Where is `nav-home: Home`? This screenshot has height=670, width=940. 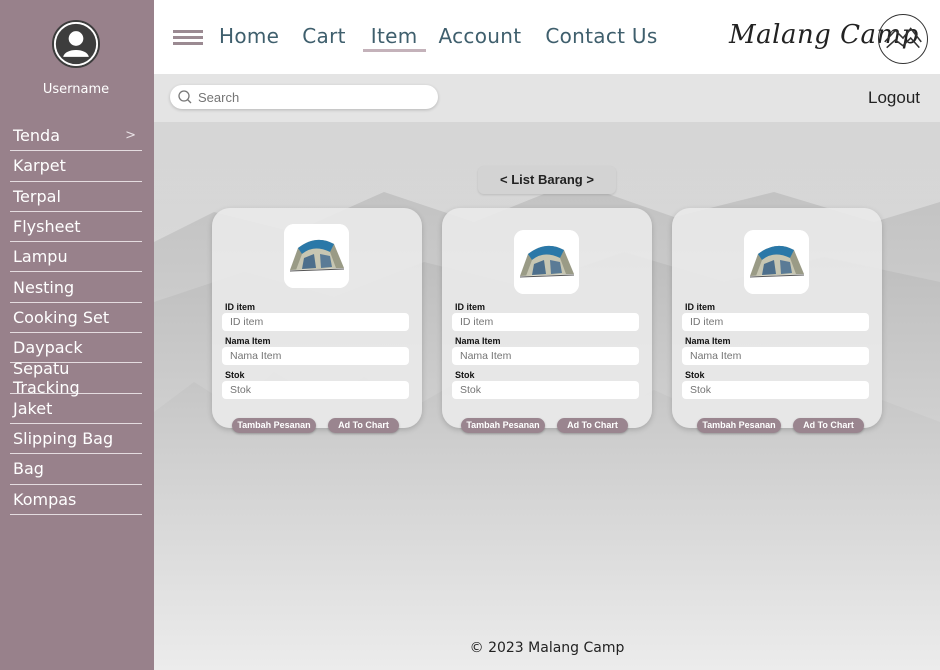
nav-home: Home is located at coordinates (249, 38).